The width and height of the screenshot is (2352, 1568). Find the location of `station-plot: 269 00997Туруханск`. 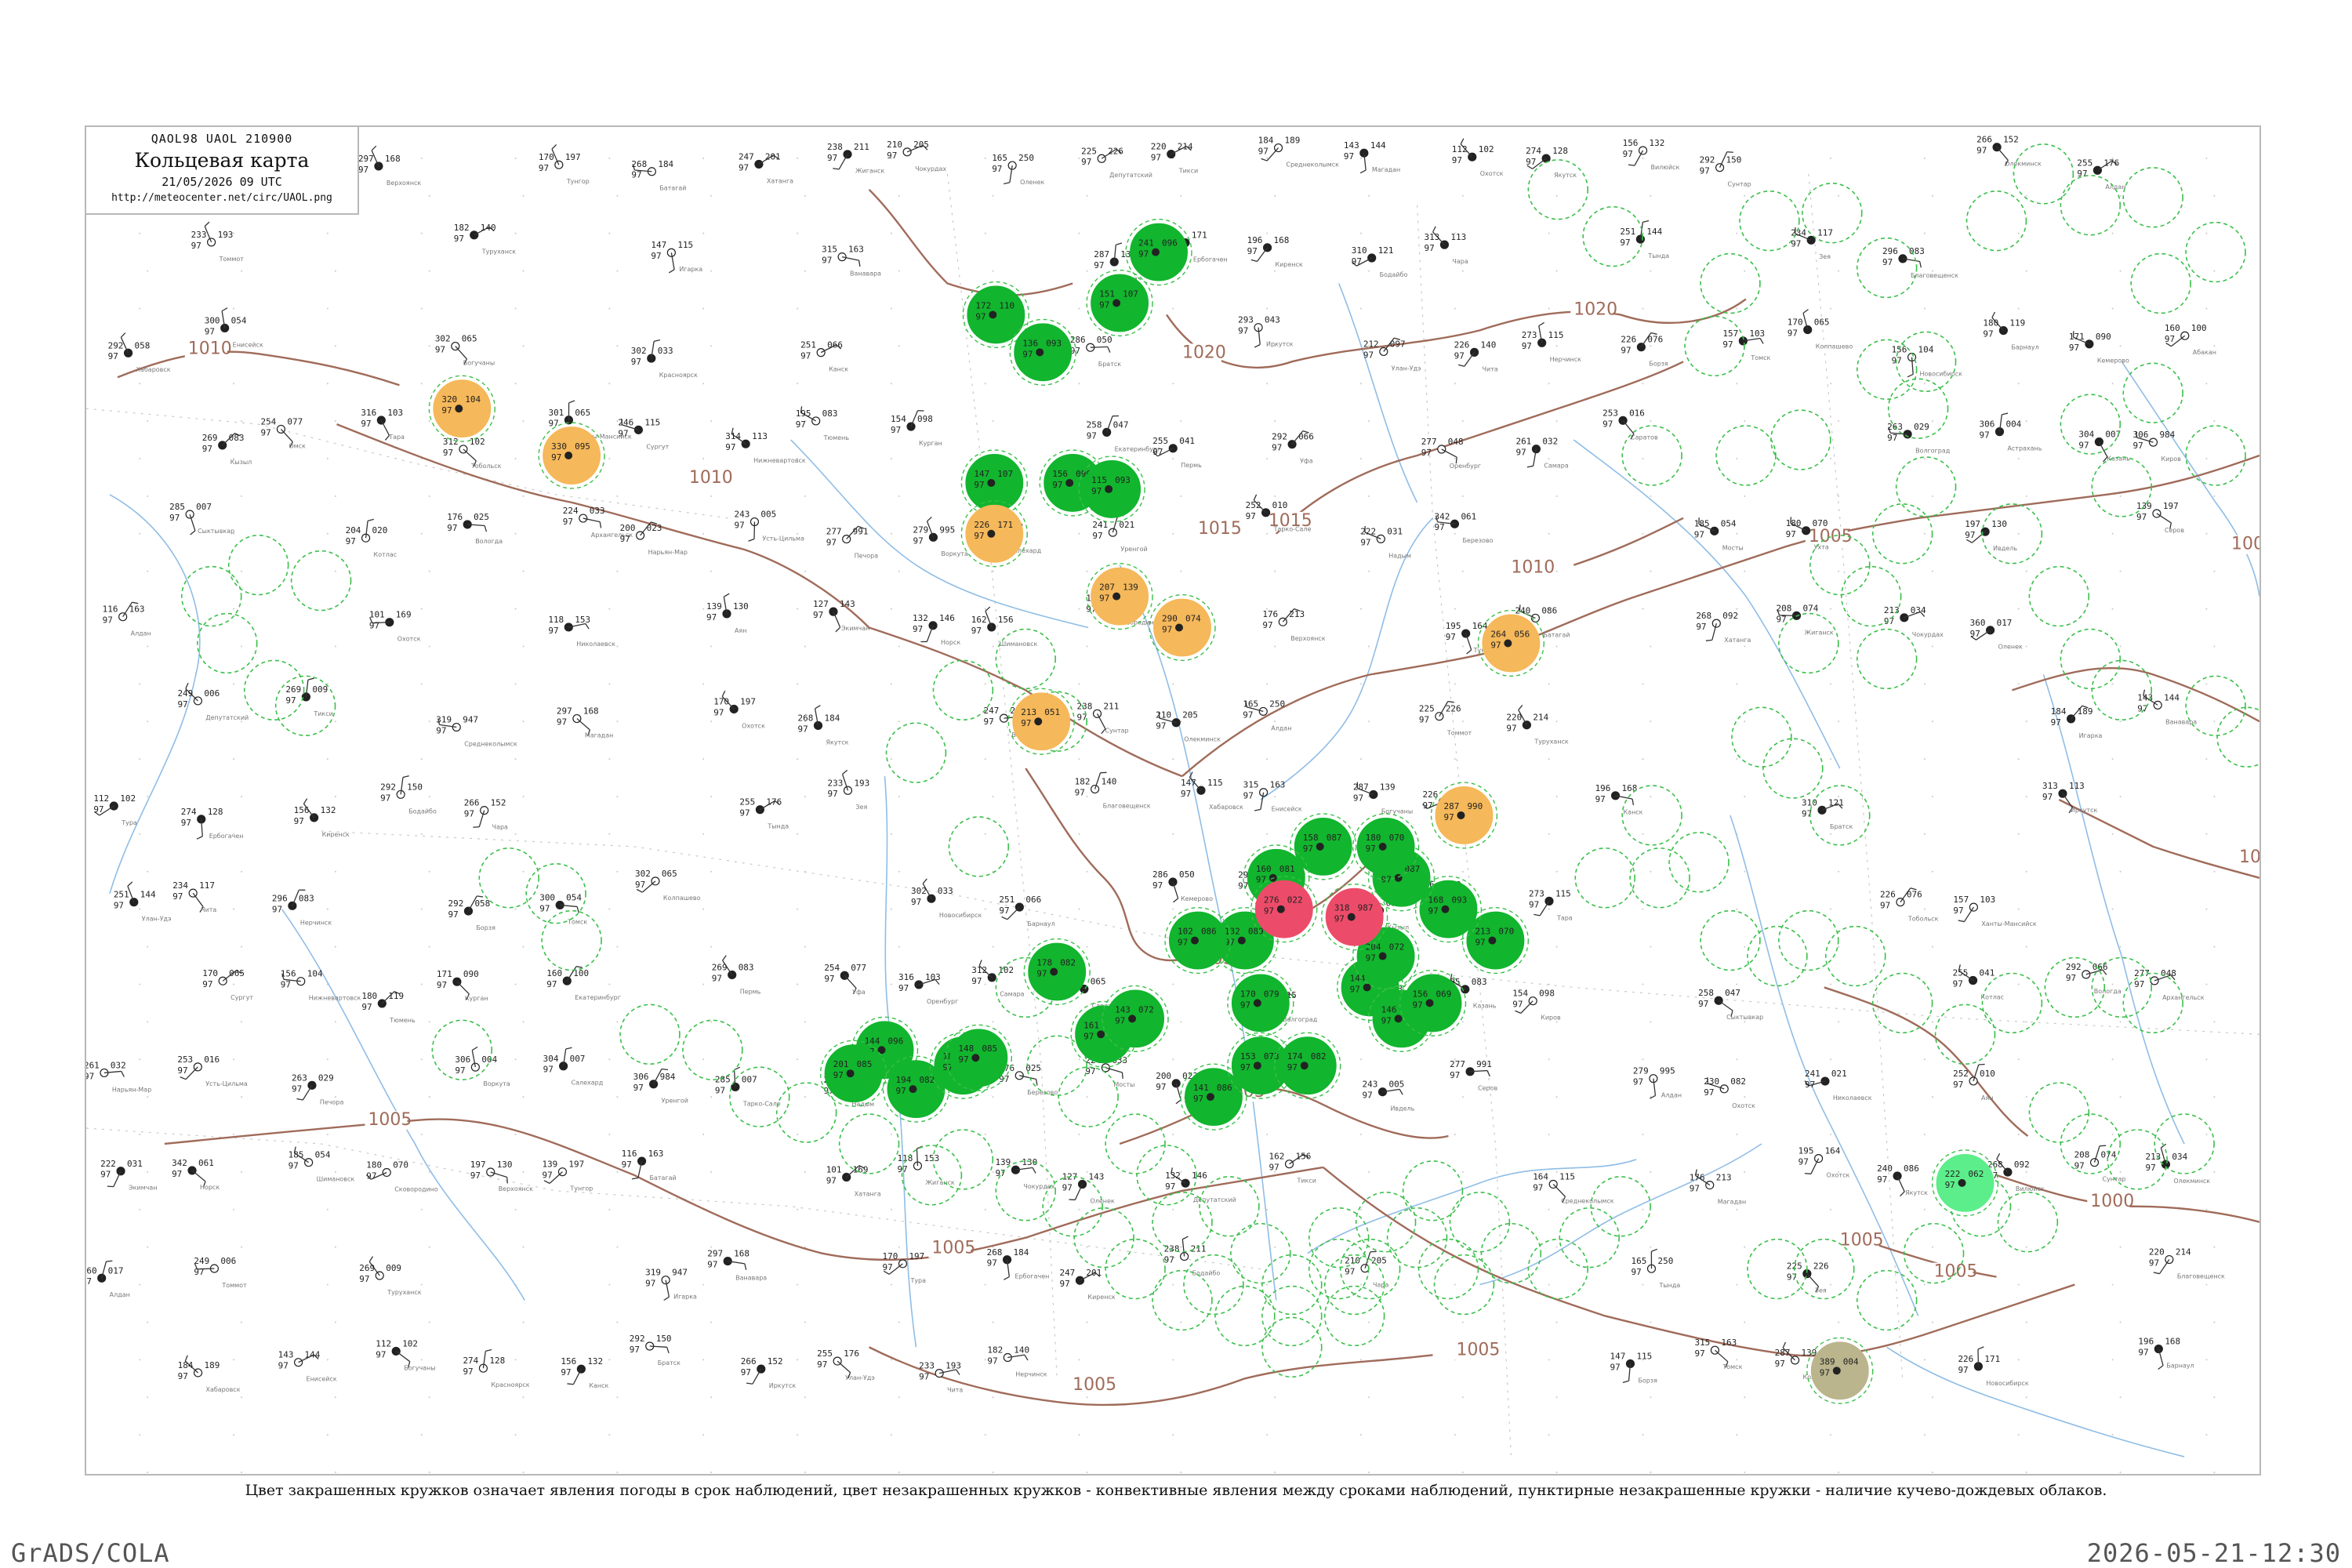

station-plot: 269 00997Туруханск is located at coordinates (390, 1276).